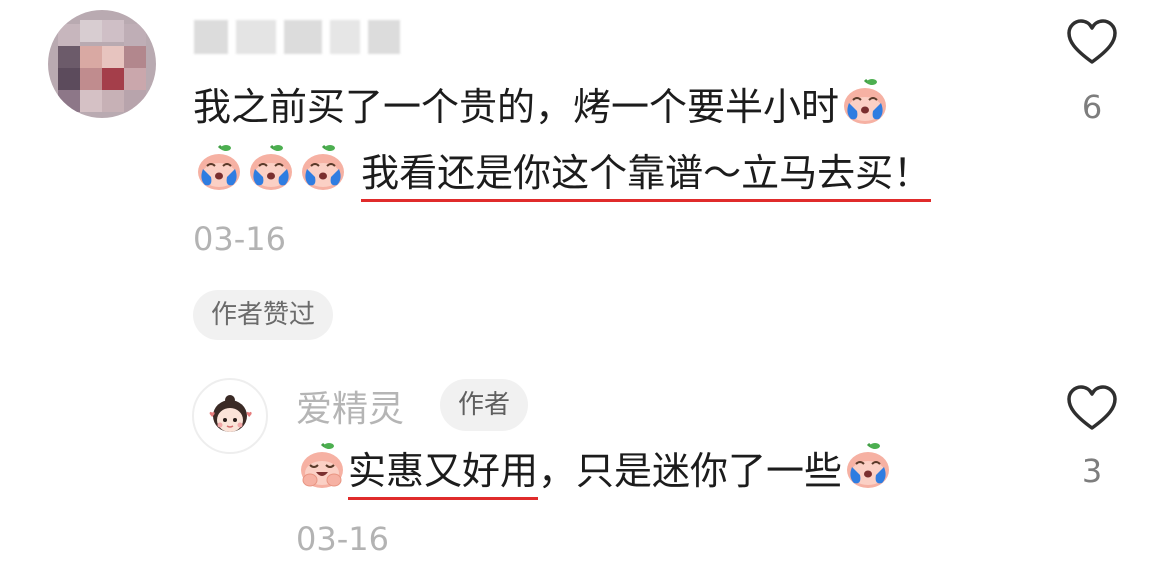 The width and height of the screenshot is (1170, 564). What do you see at coordinates (342, 539) in the screenshot?
I see `reply-date: 03-16` at bounding box center [342, 539].